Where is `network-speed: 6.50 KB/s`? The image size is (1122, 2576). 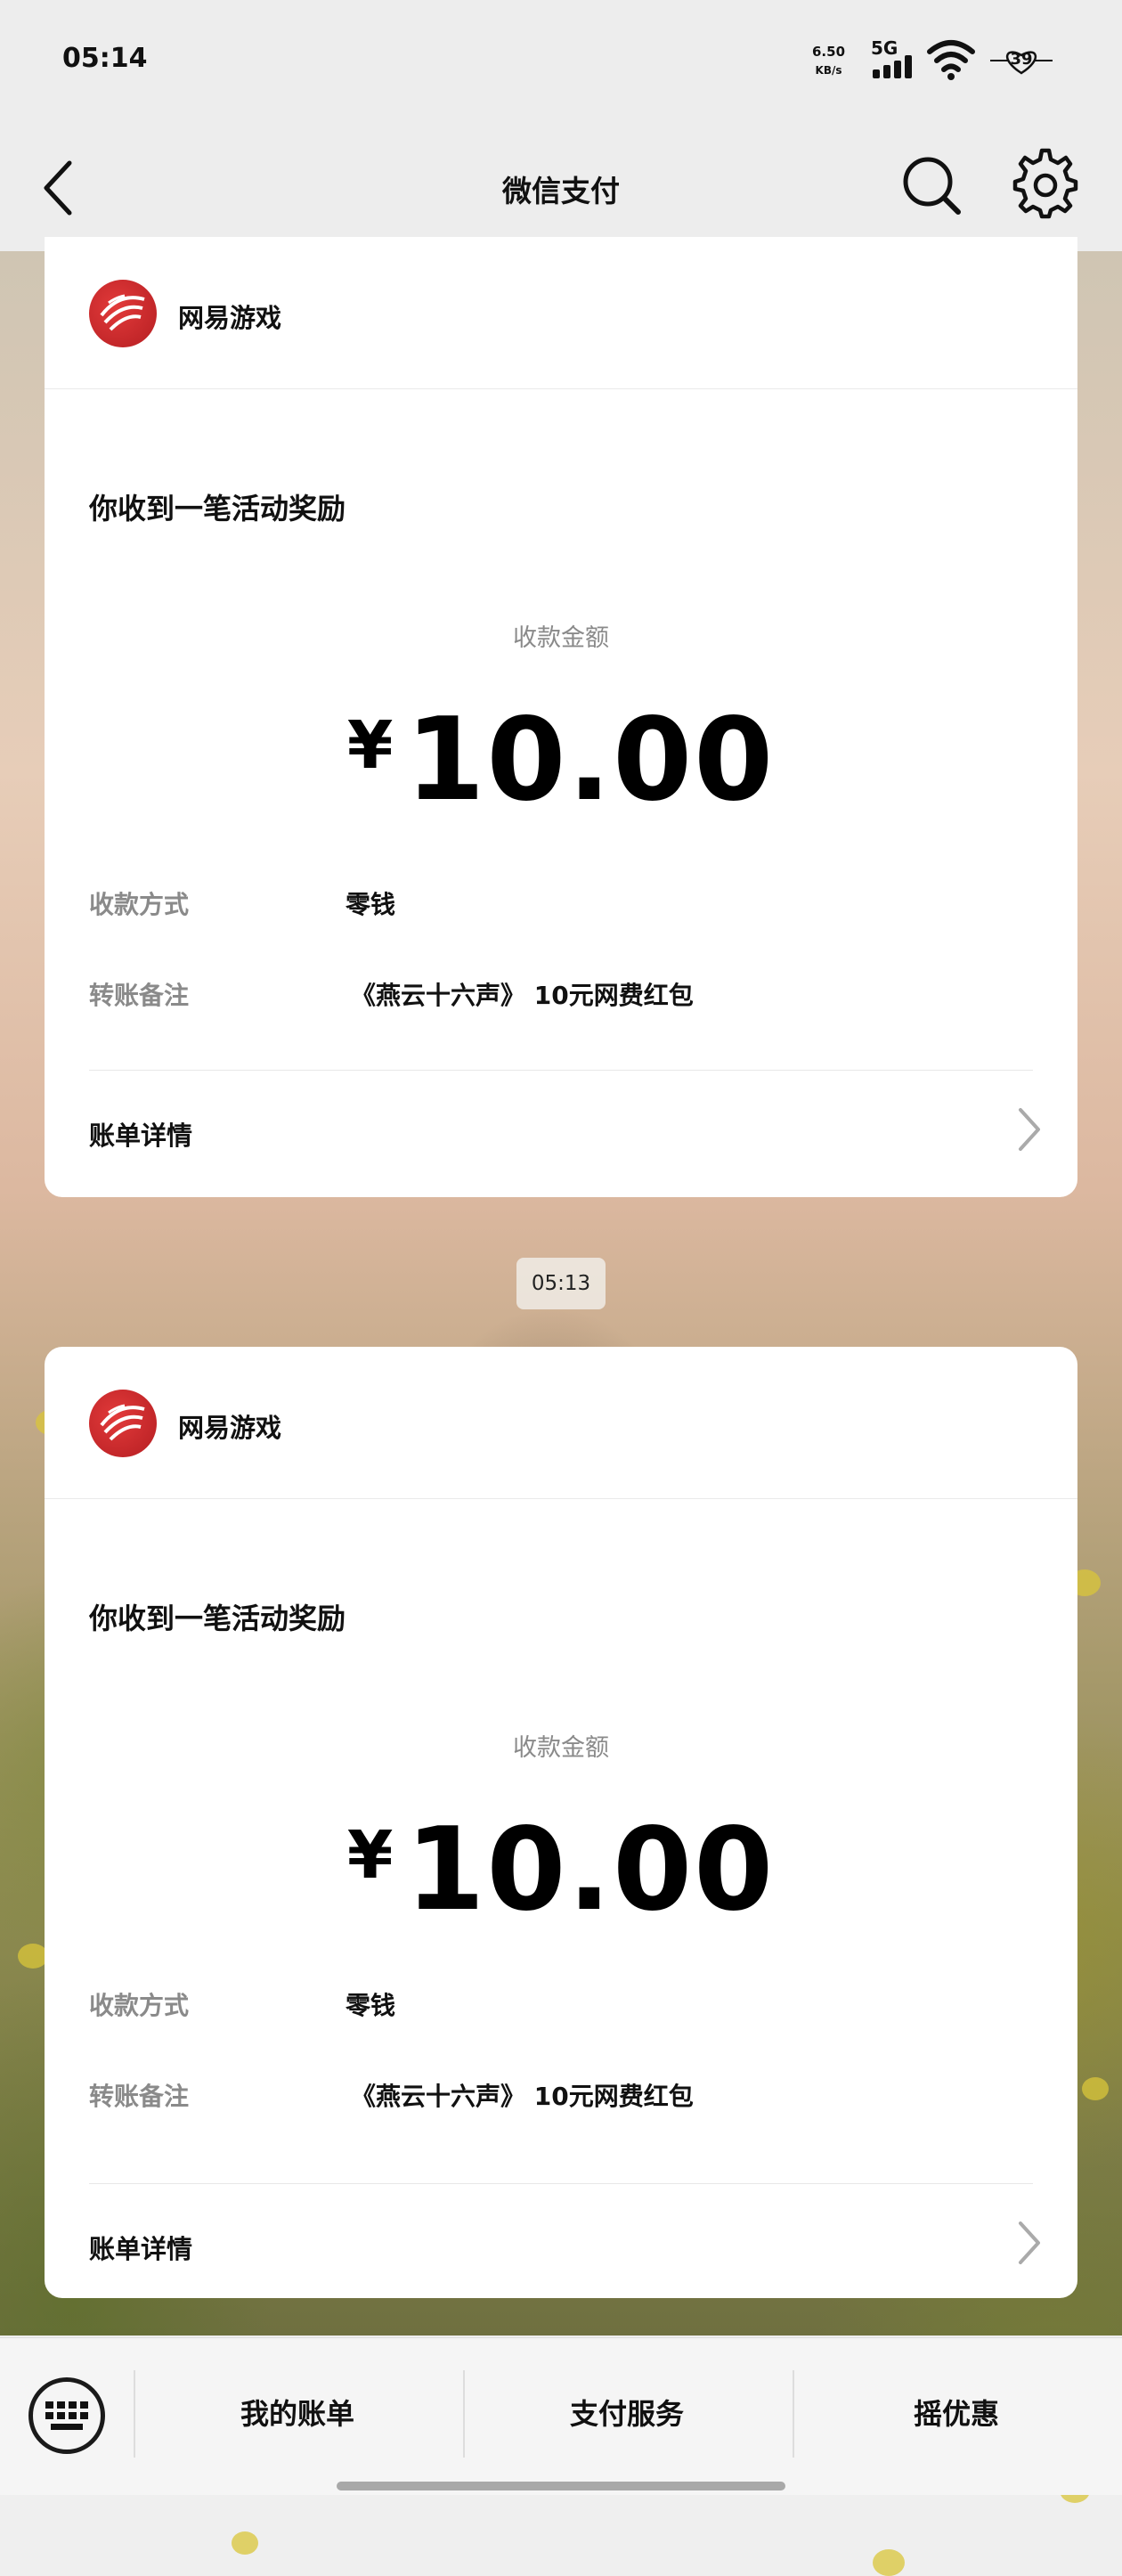
network-speed: 6.50 KB/s is located at coordinates (828, 58).